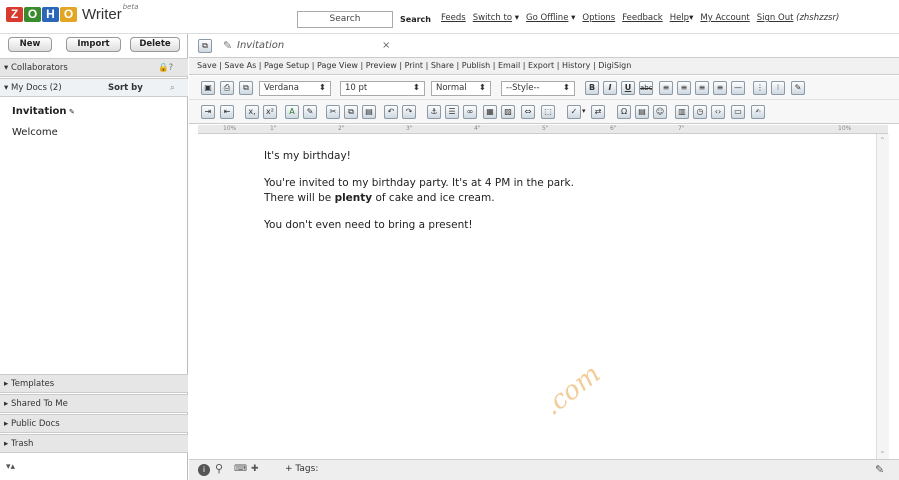  What do you see at coordinates (584, 111) in the screenshot?
I see `dropdown-arrow-icon: ▾` at bounding box center [584, 111].